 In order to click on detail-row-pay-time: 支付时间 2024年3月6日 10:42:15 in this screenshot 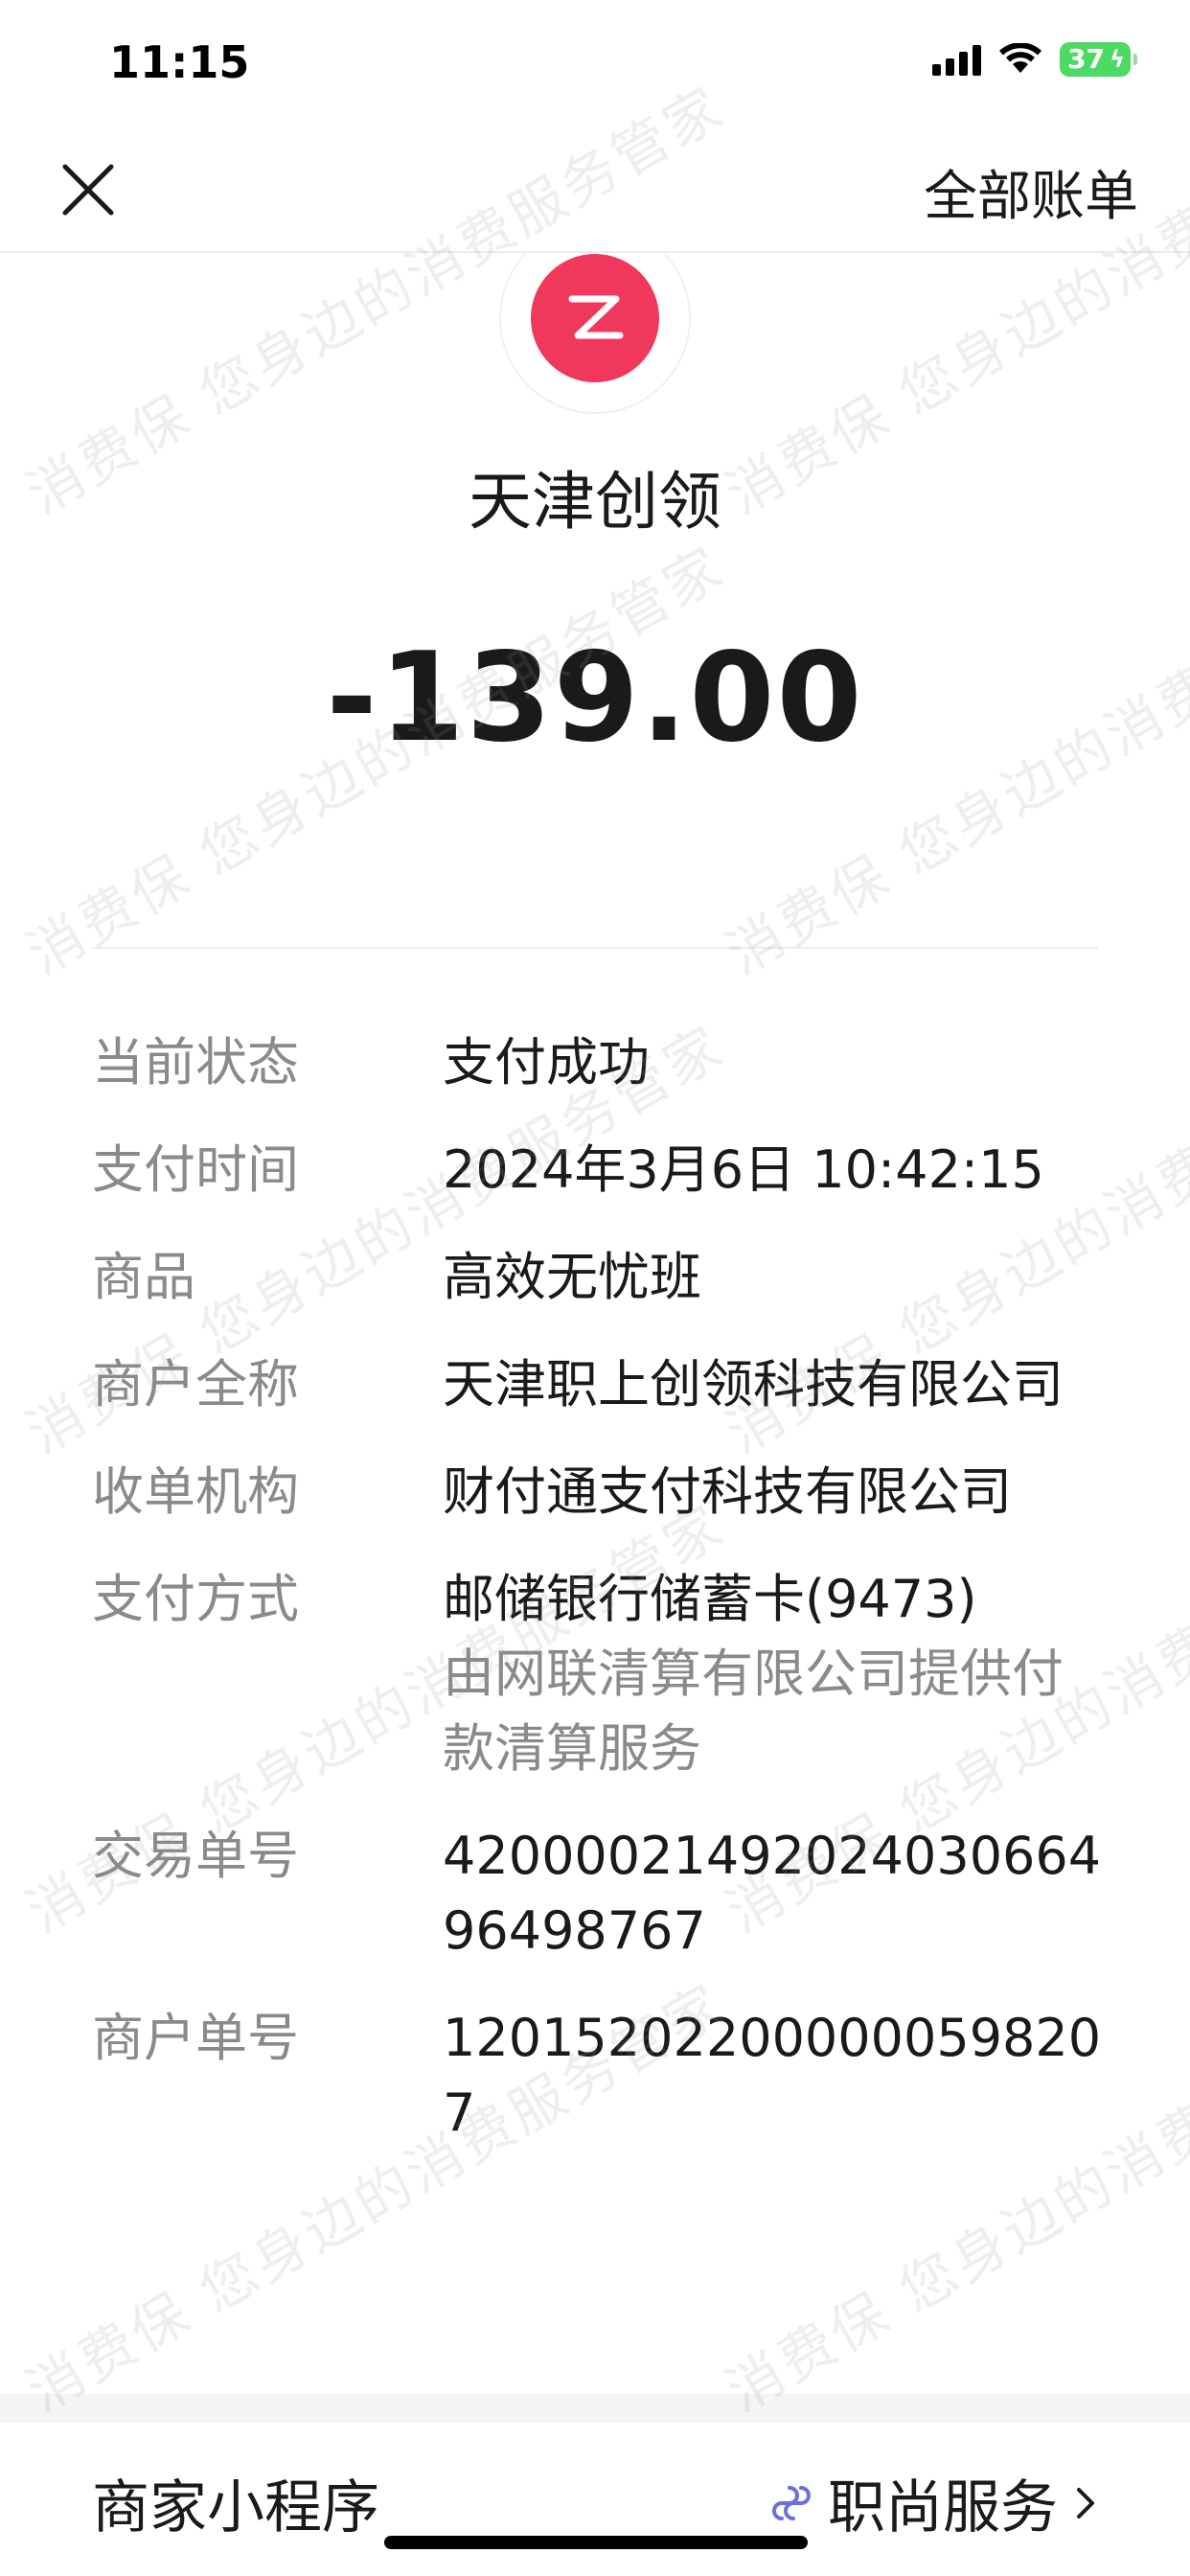, I will do `click(600, 1170)`.